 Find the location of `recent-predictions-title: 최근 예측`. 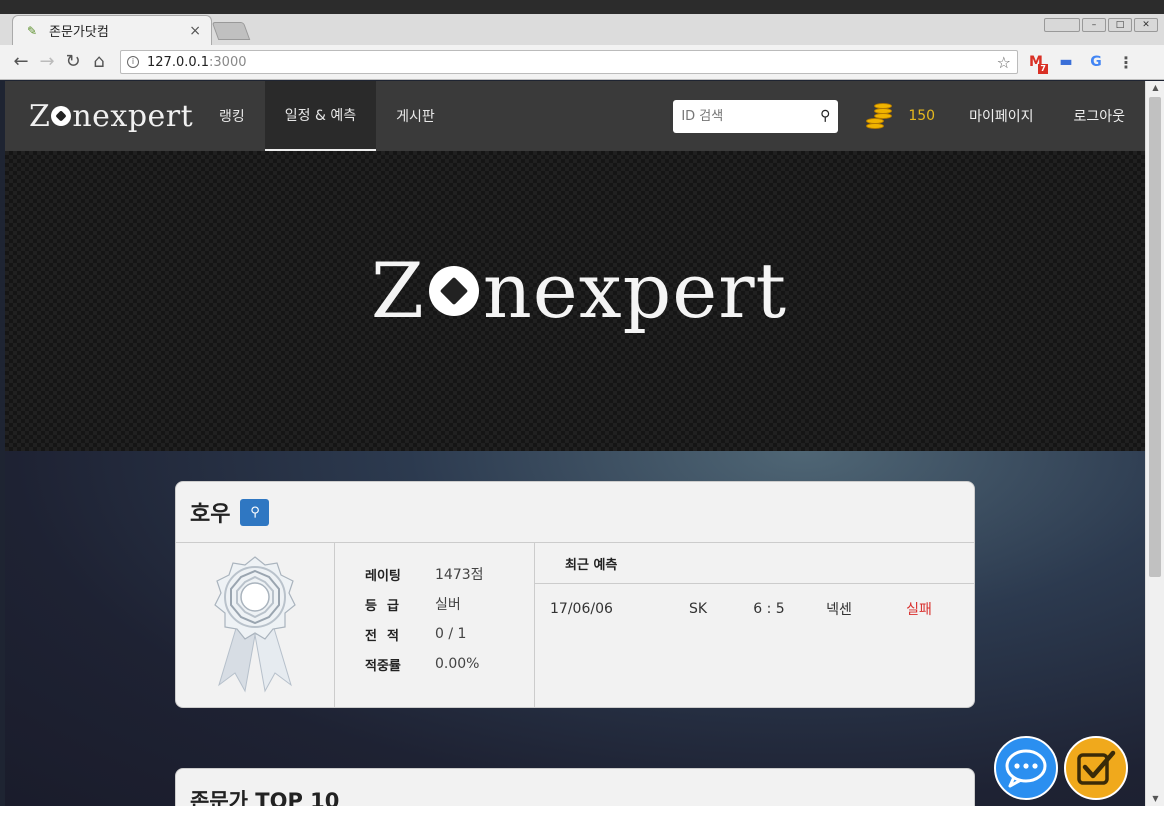

recent-predictions-title: 최근 예측 is located at coordinates (754, 563).